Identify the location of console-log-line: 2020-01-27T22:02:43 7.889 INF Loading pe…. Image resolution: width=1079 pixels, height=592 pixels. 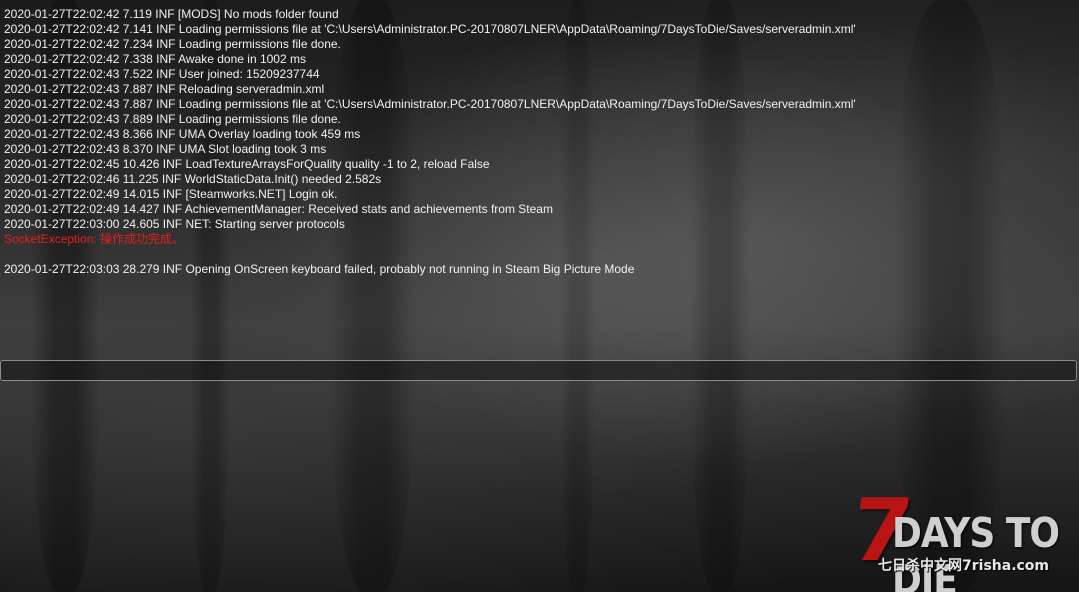
(172, 119).